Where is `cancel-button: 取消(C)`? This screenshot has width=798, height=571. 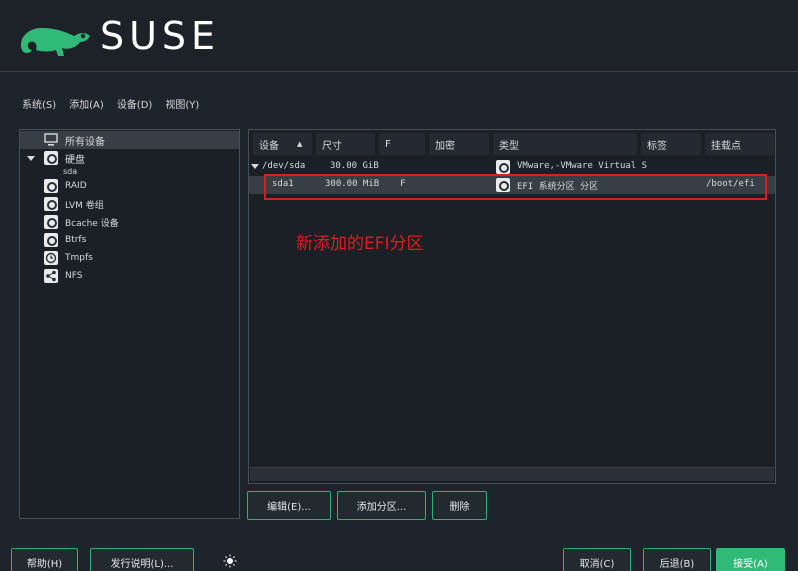
cancel-button: 取消(C) is located at coordinates (597, 559).